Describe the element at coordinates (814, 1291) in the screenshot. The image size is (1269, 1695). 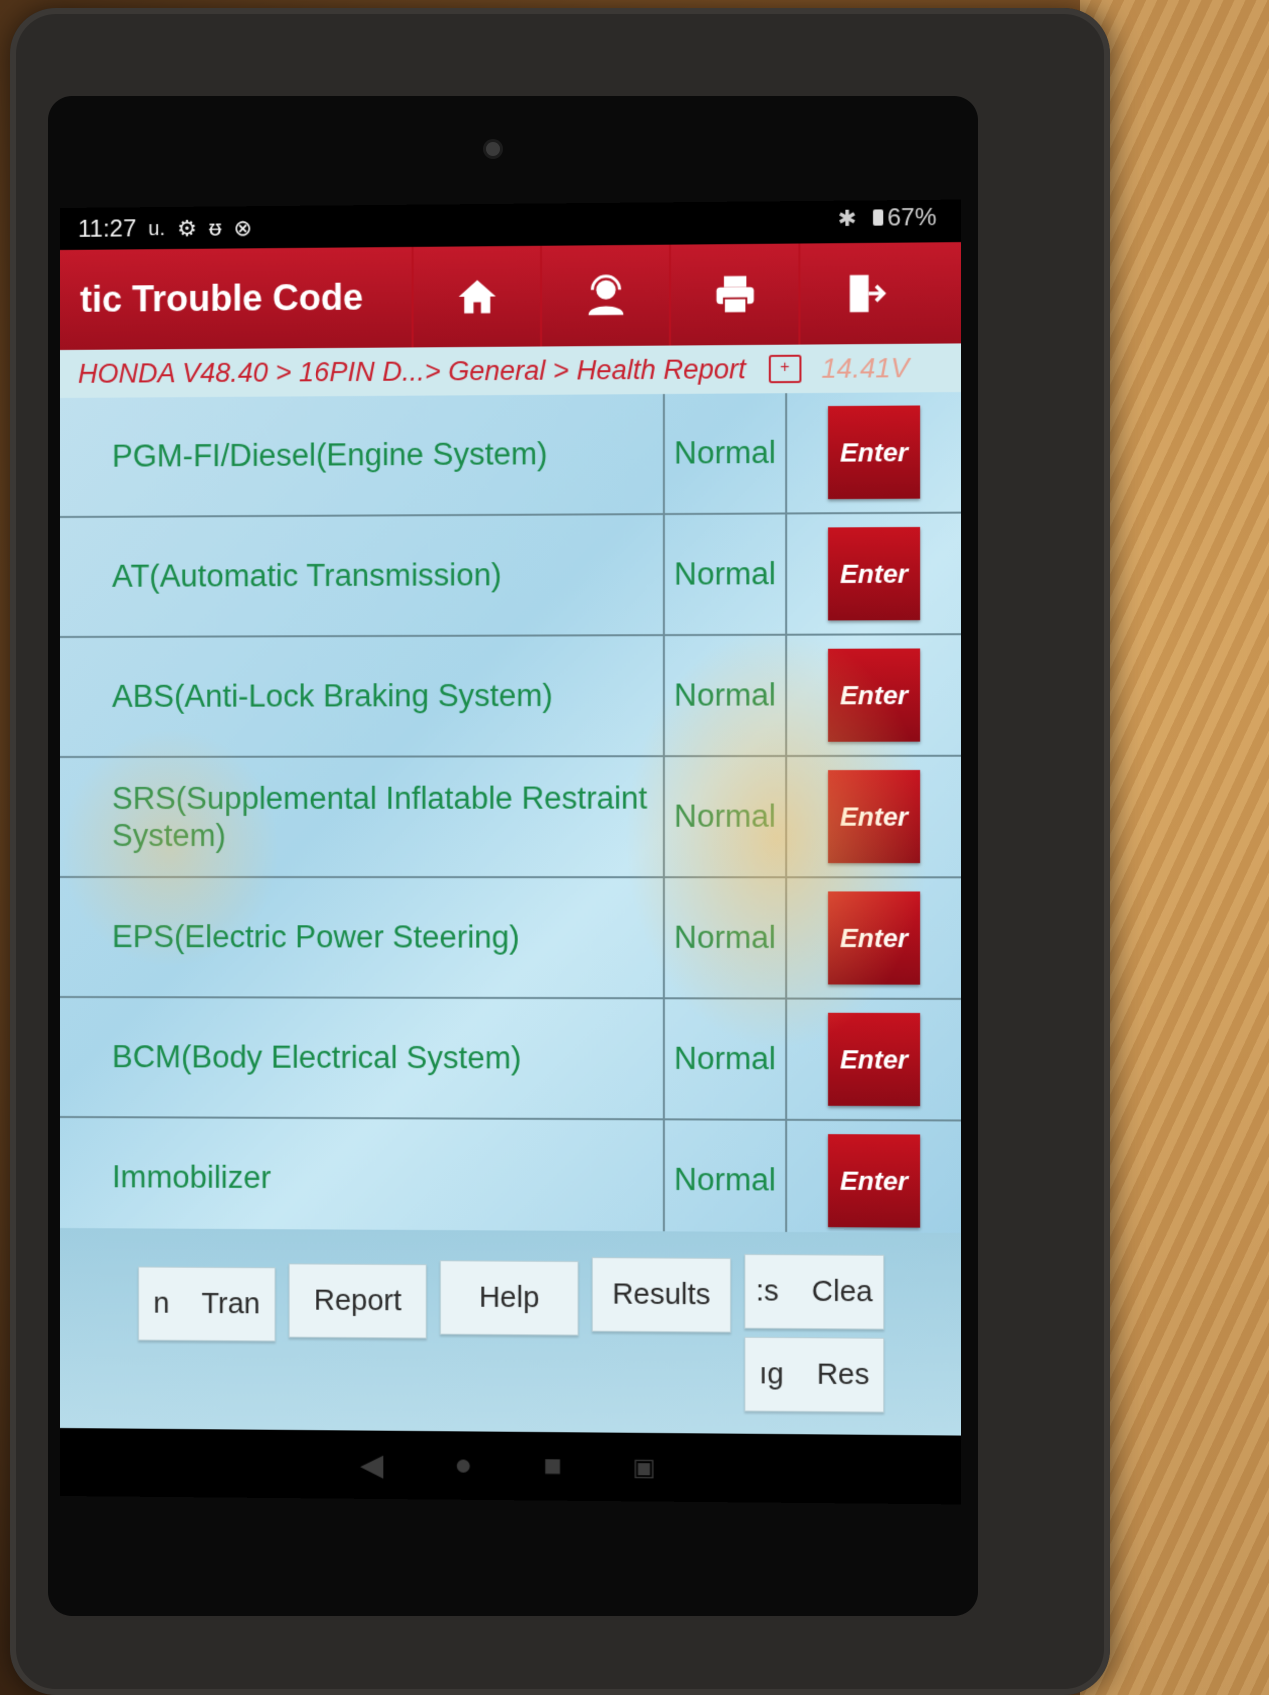
I see `clear-button: :s Clea` at that location.